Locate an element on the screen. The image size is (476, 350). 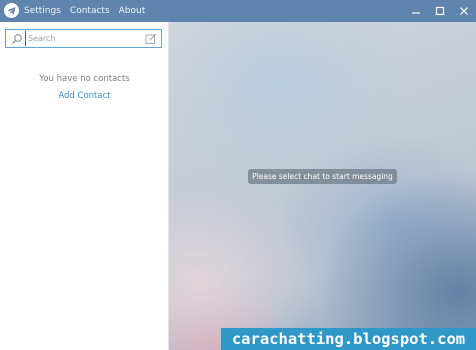
search-input is located at coordinates (84, 38).